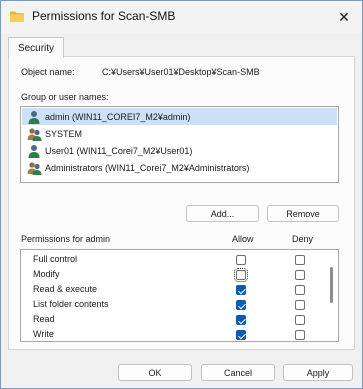 This screenshot has width=363, height=389. What do you see at coordinates (181, 72) in the screenshot?
I see `object-name-value: C:¥Users¥User01¥Desktop¥Scan-SMB` at bounding box center [181, 72].